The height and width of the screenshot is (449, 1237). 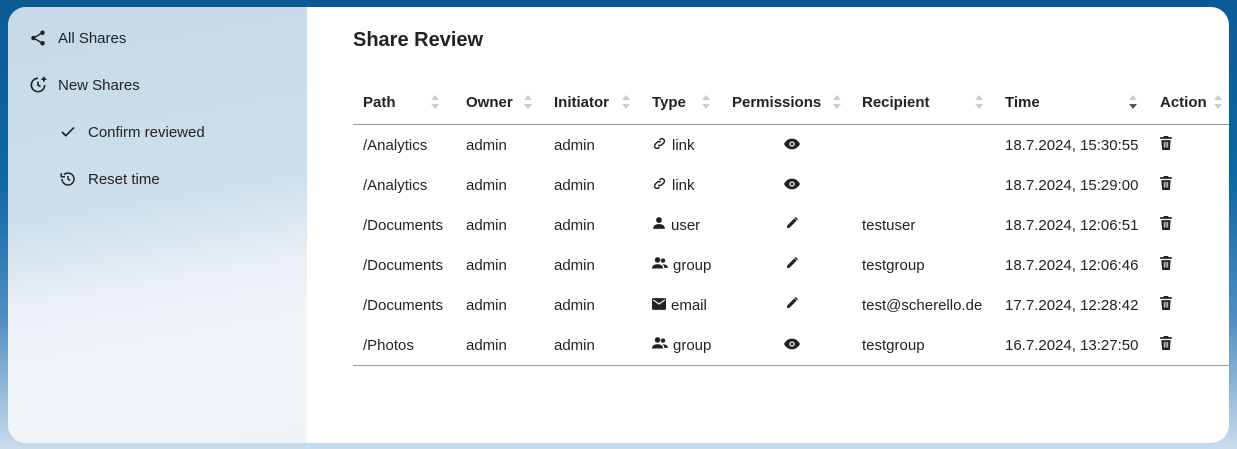 What do you see at coordinates (124, 179) in the screenshot?
I see `sidebar-item-label: Reset time` at bounding box center [124, 179].